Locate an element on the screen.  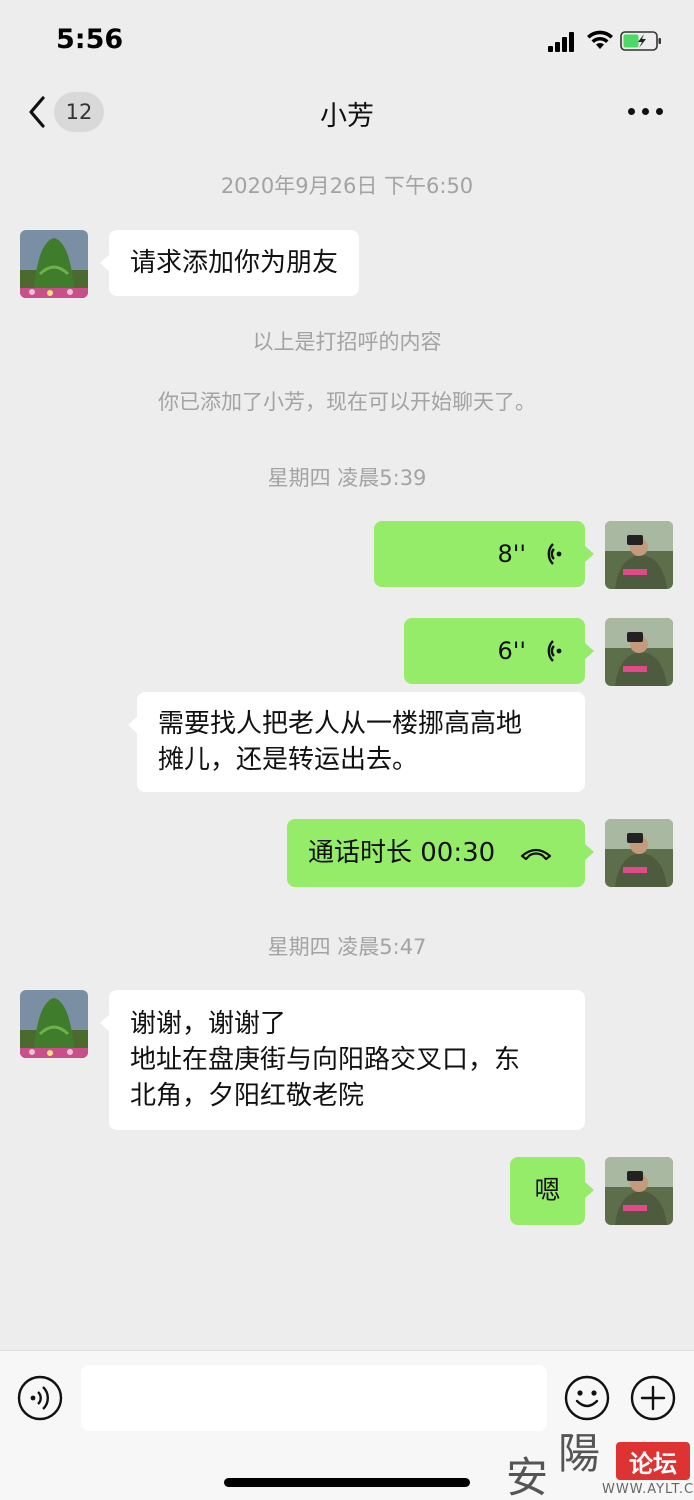
phone-hangup-icon is located at coordinates (536, 854).